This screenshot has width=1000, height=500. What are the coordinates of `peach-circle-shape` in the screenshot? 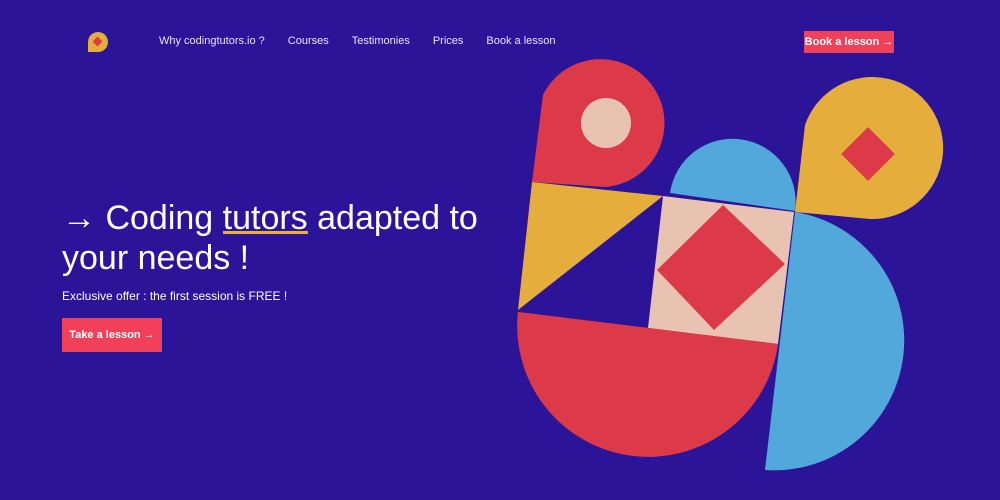 It's located at (606, 123).